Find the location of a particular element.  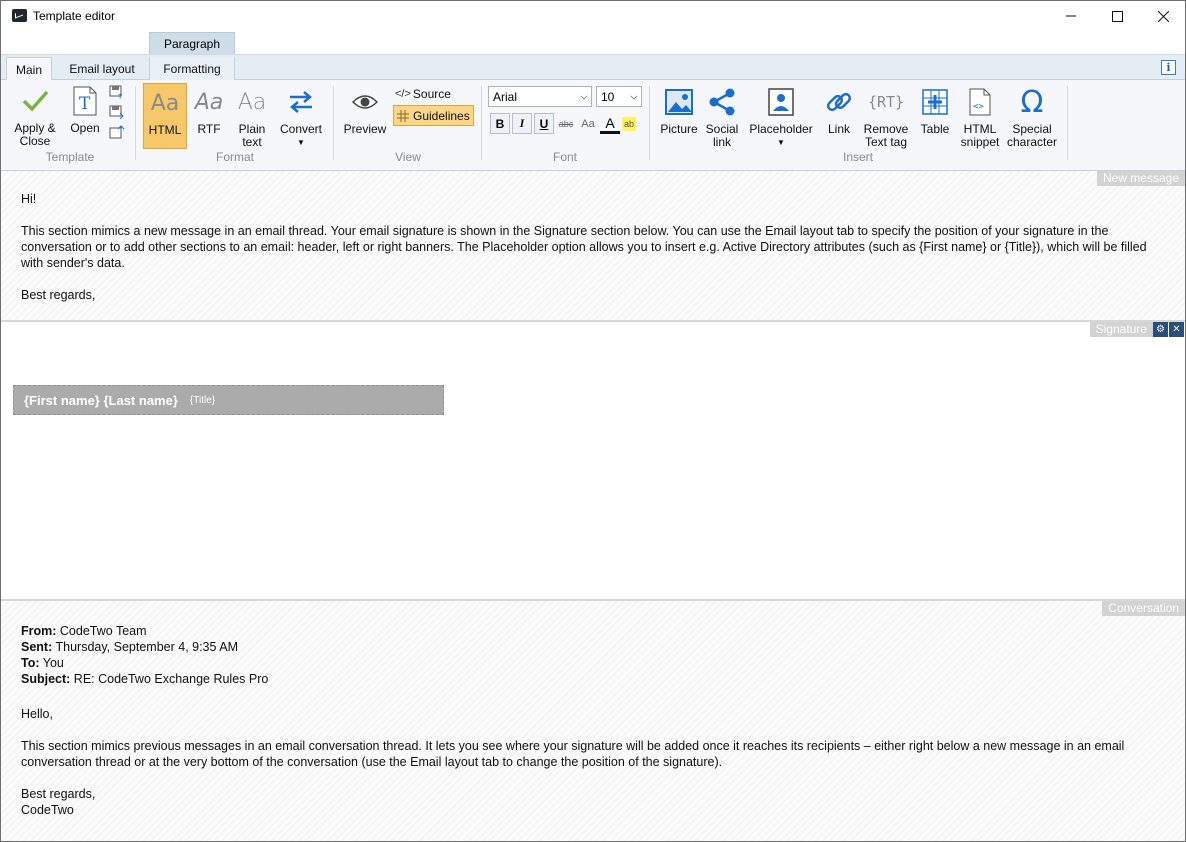

plain-text-format-icon: Aa is located at coordinates (252, 102).